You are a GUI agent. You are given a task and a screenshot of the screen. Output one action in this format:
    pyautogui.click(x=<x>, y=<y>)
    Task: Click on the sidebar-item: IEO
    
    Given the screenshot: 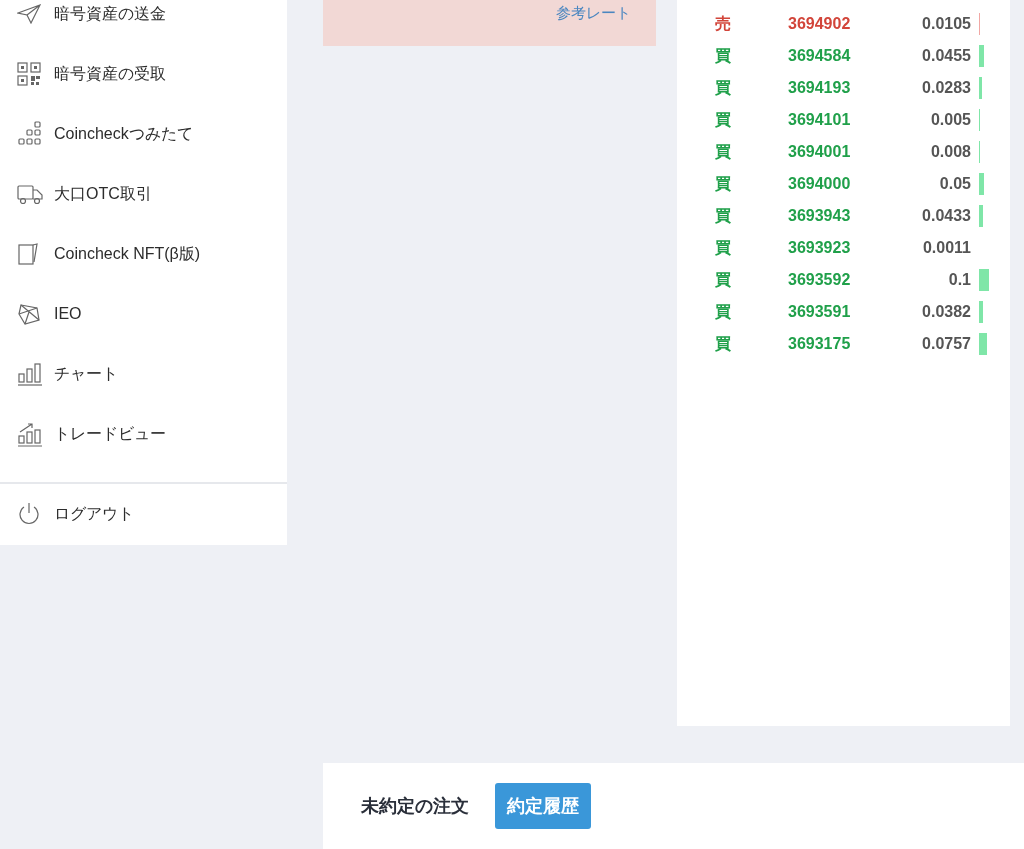 What is the action you would take?
    pyautogui.click(x=143, y=314)
    